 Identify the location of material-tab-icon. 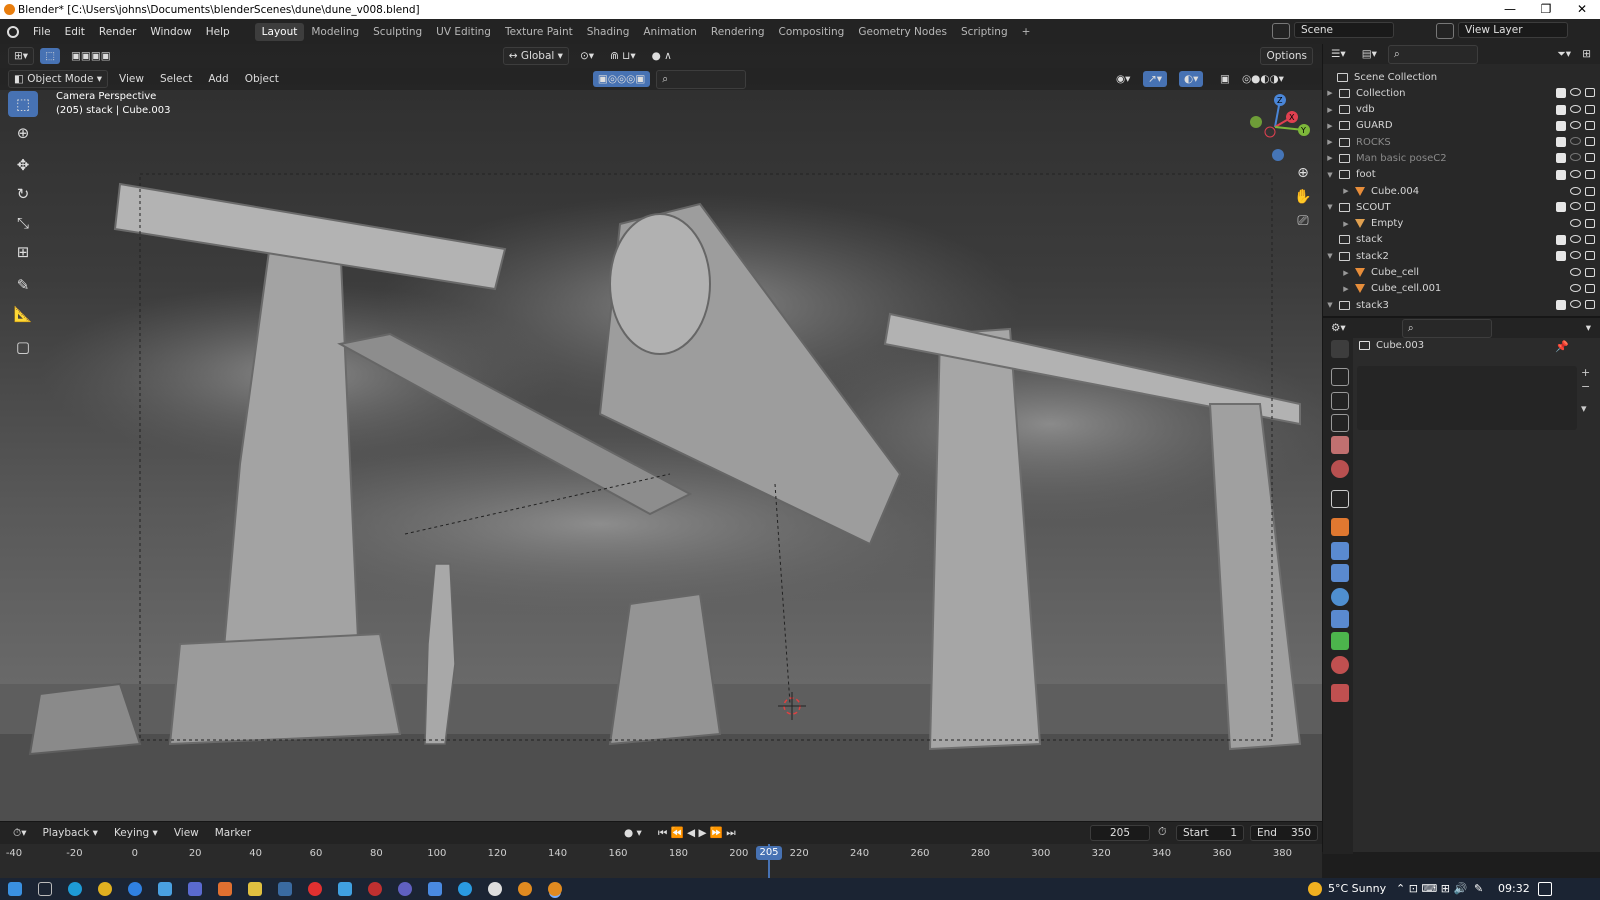
(1340, 665).